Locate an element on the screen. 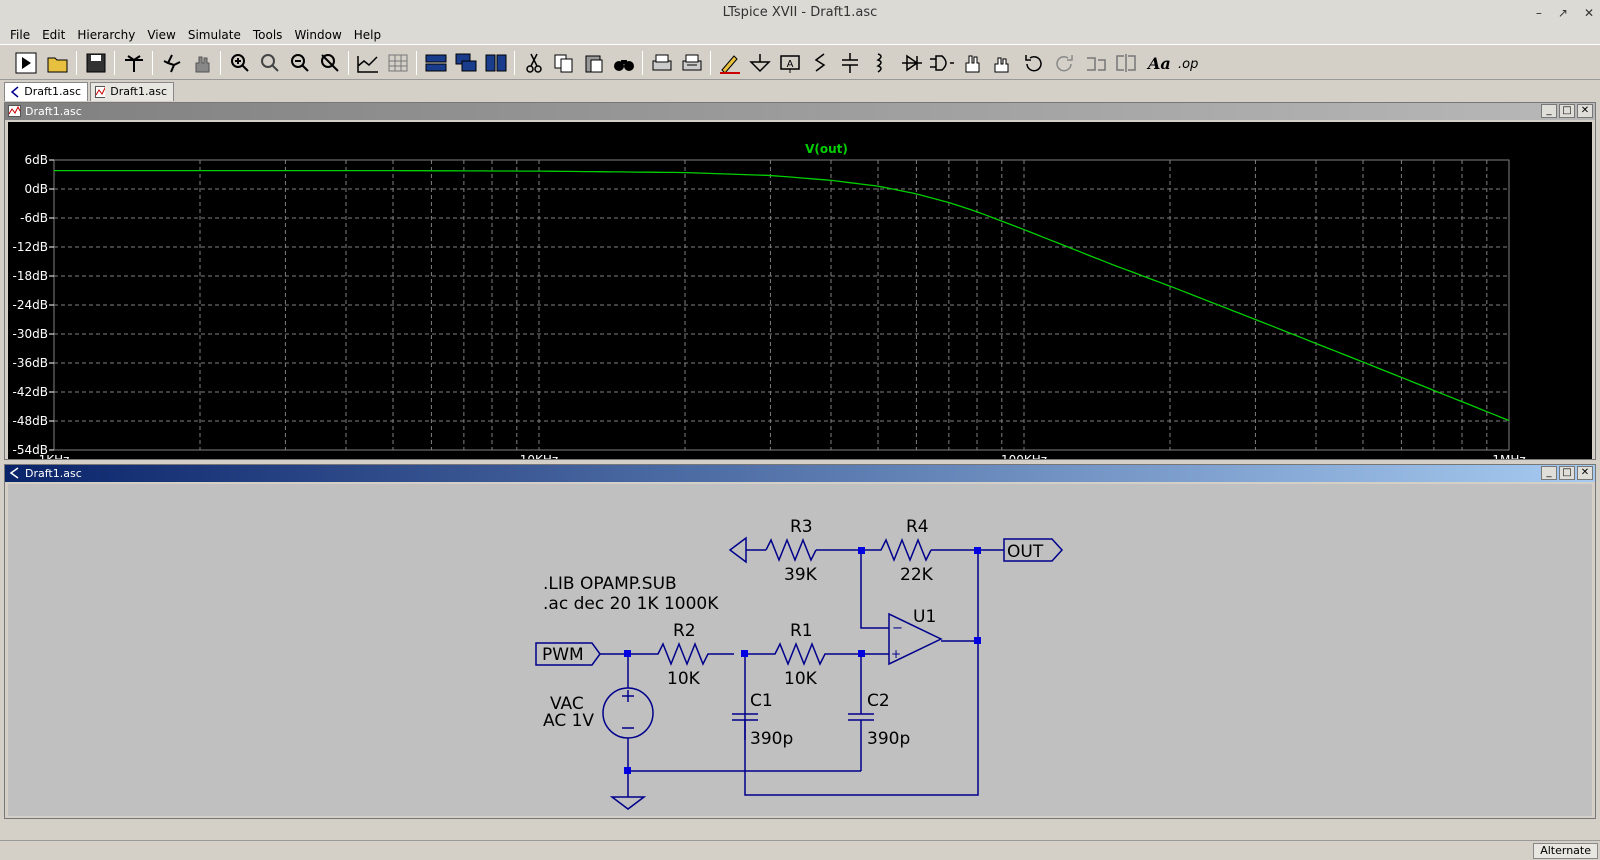 This screenshot has width=1600, height=860. inductor-icon is located at coordinates (880, 63).